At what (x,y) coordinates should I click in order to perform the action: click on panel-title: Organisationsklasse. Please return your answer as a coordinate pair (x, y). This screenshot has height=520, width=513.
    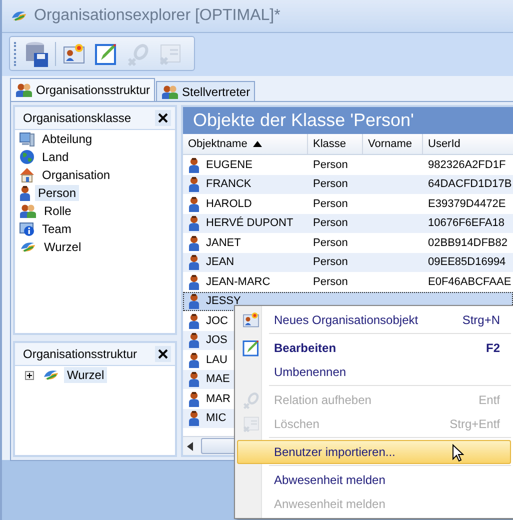
    Looking at the image, I should click on (77, 118).